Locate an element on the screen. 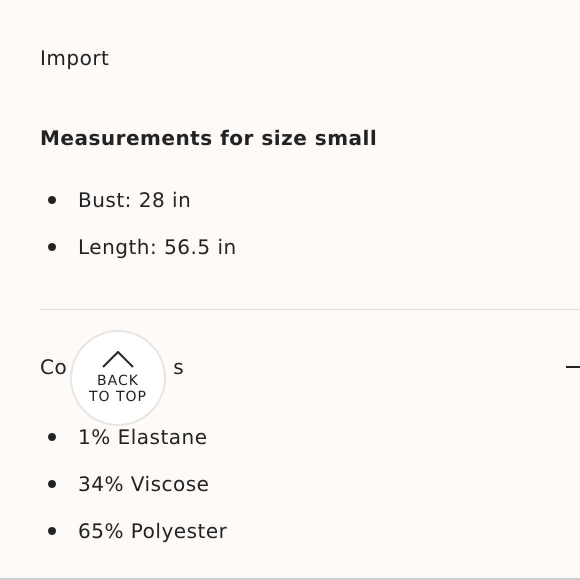 This screenshot has width=580, height=580. list-item-text: 65% Polyester is located at coordinates (153, 531).